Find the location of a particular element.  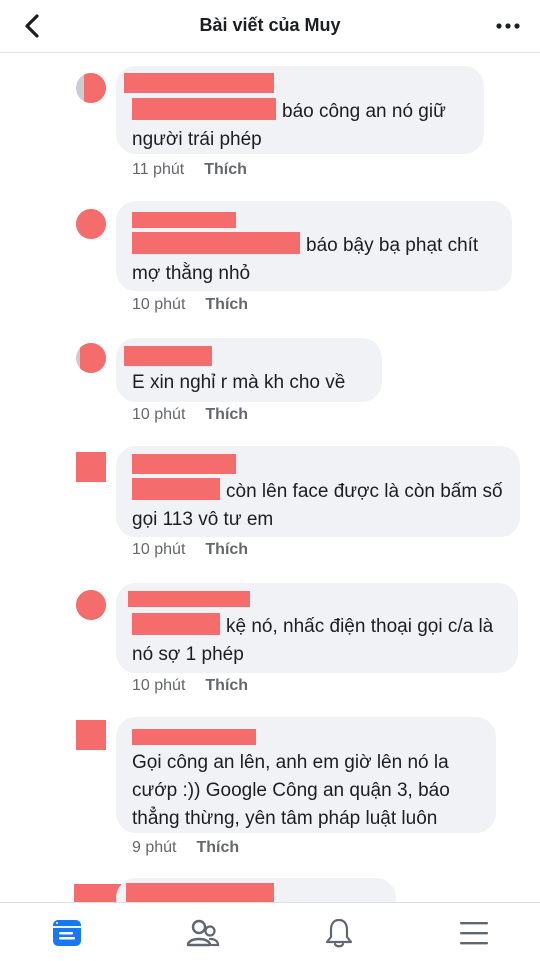

more-dots-icon is located at coordinates (508, 26).